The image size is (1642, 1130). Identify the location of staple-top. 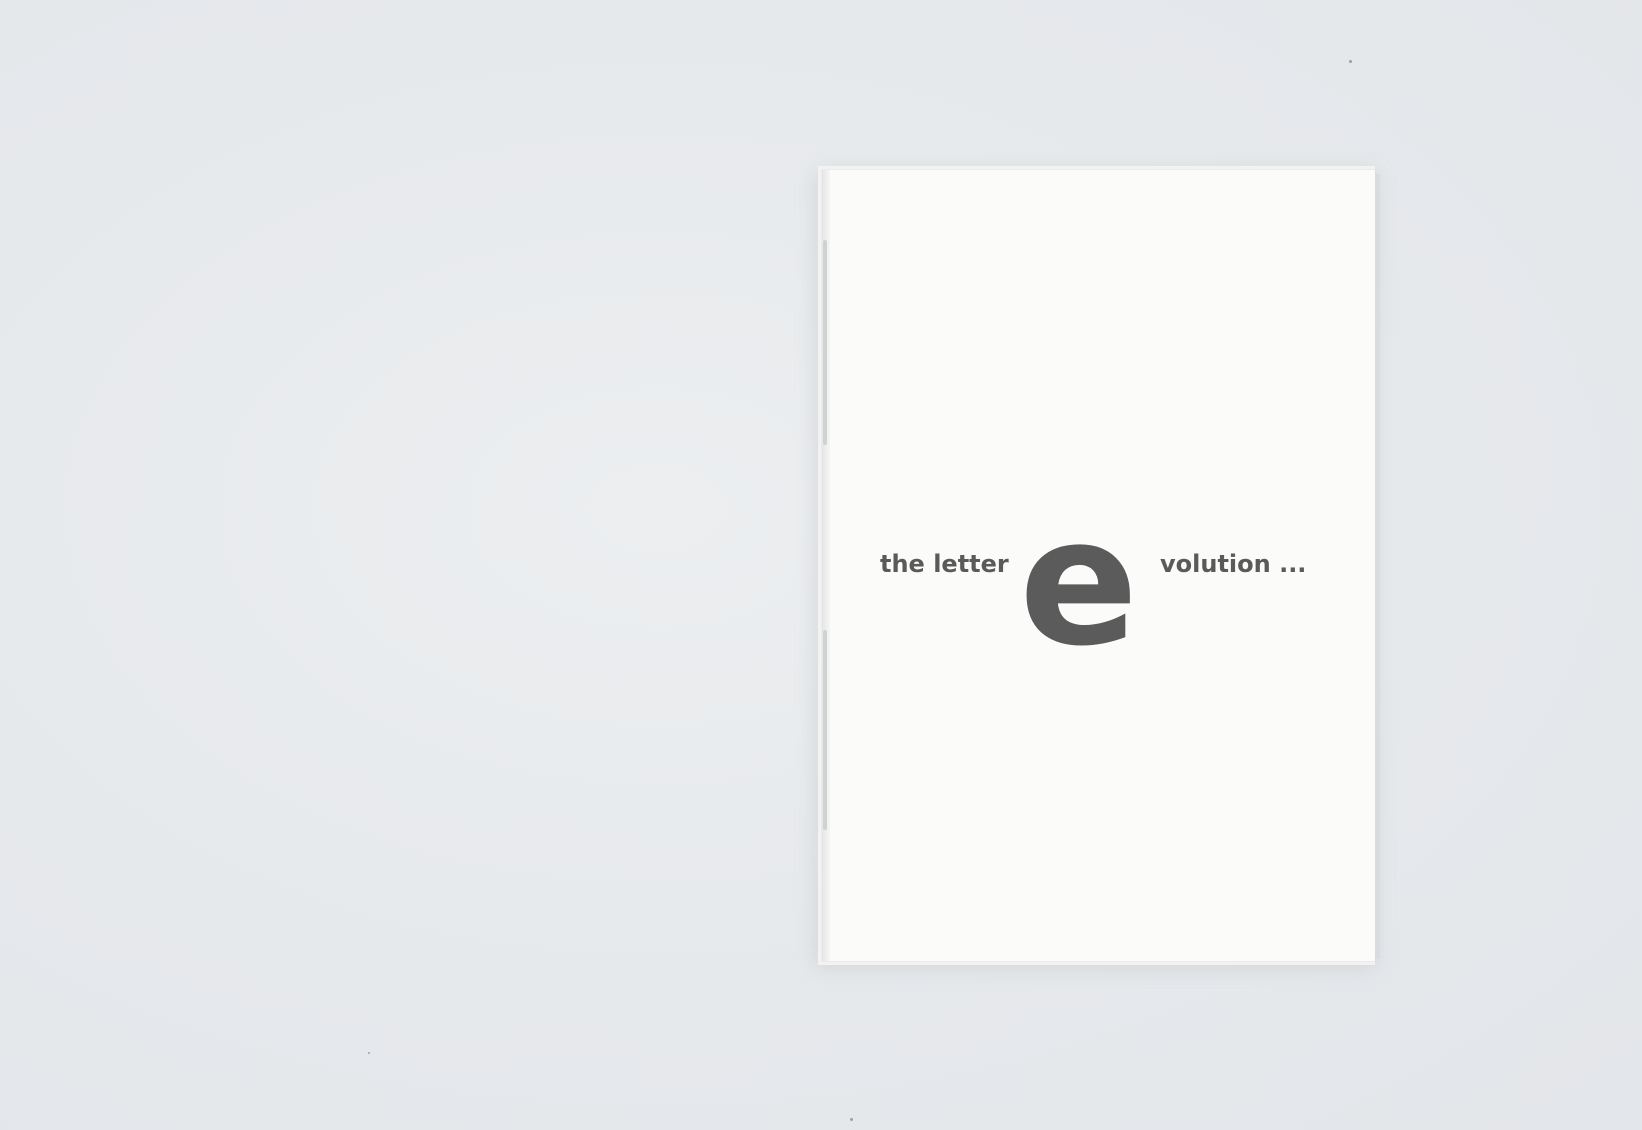
(825, 342).